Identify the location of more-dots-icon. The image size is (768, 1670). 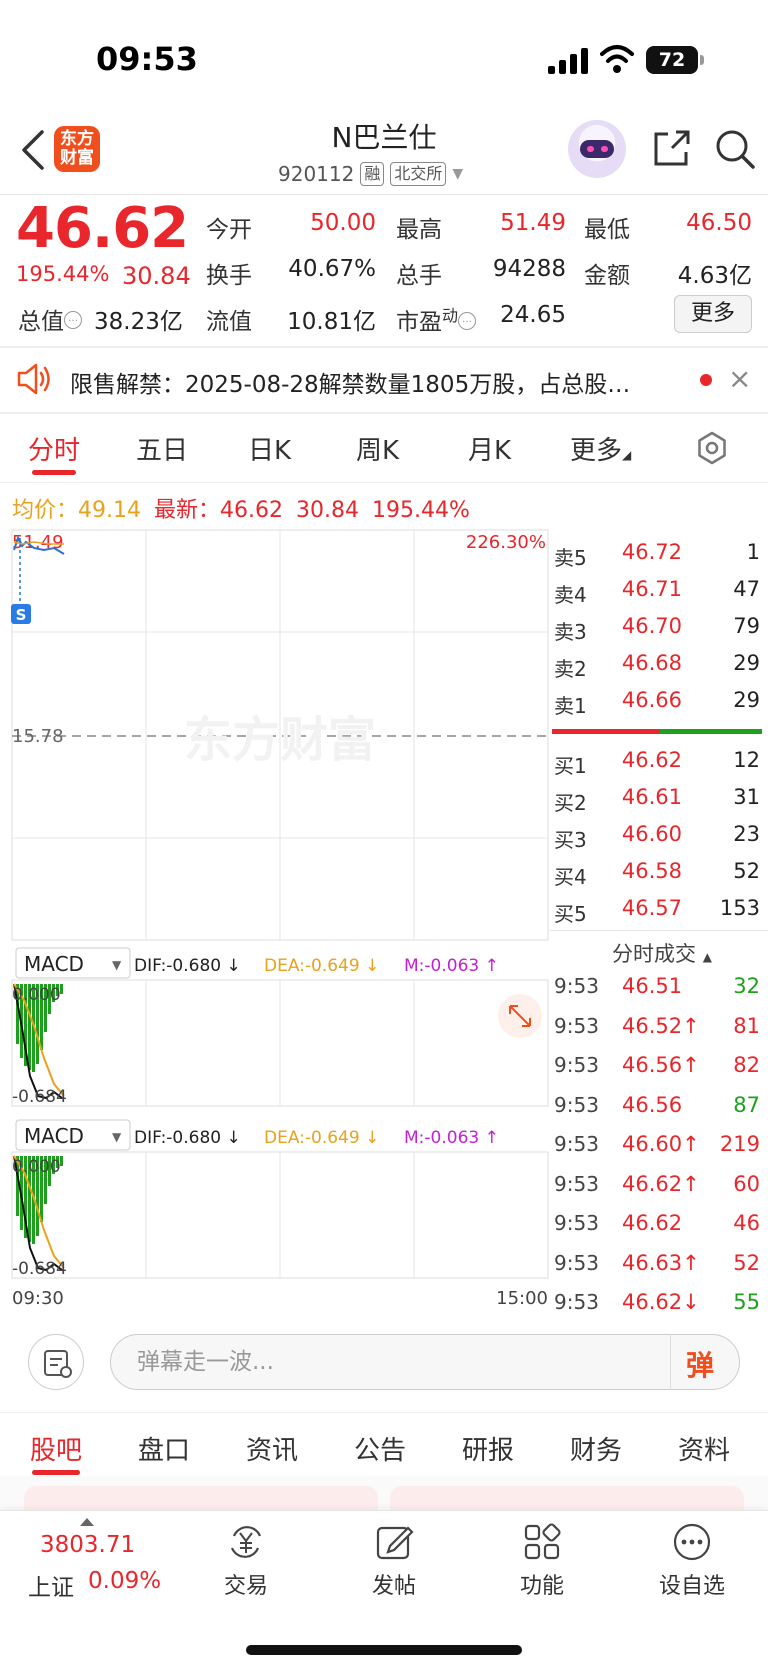
(692, 1542).